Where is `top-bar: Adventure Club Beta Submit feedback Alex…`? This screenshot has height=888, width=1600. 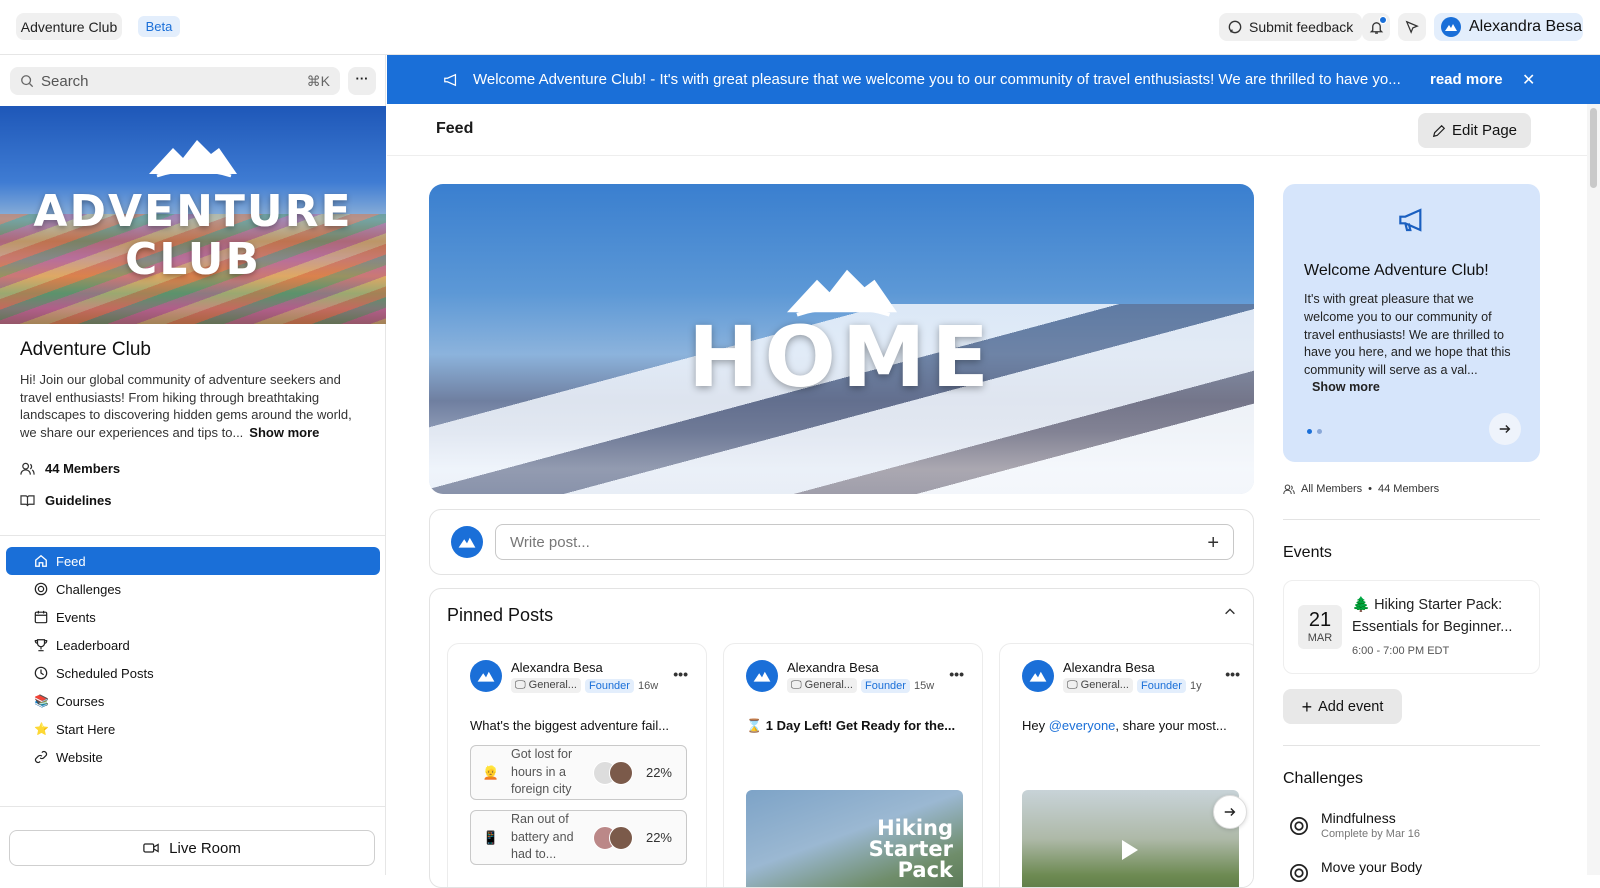 top-bar: Adventure Club Beta Submit feedback Alex… is located at coordinates (800, 27).